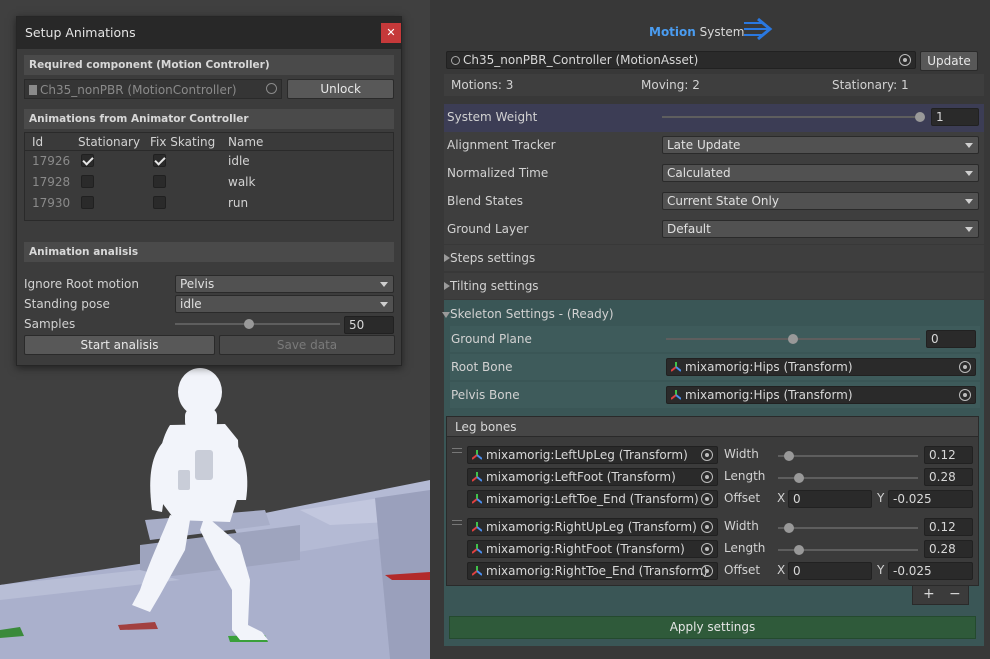 This screenshot has width=990, height=659. Describe the element at coordinates (67, 304) in the screenshot. I see `standing-pose-label: Standing pose` at that location.